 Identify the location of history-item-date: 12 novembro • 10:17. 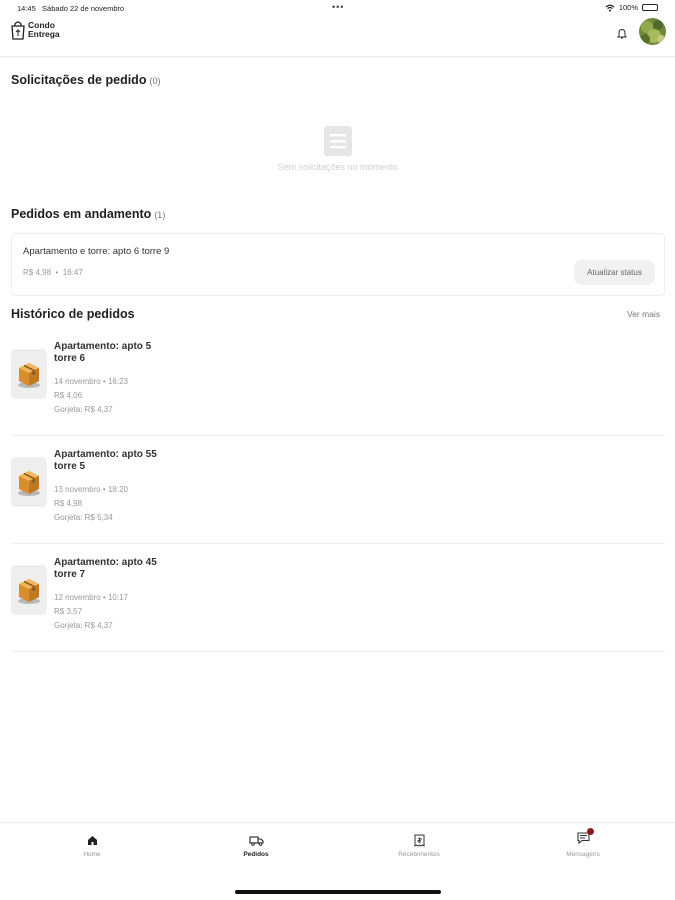
(91, 597).